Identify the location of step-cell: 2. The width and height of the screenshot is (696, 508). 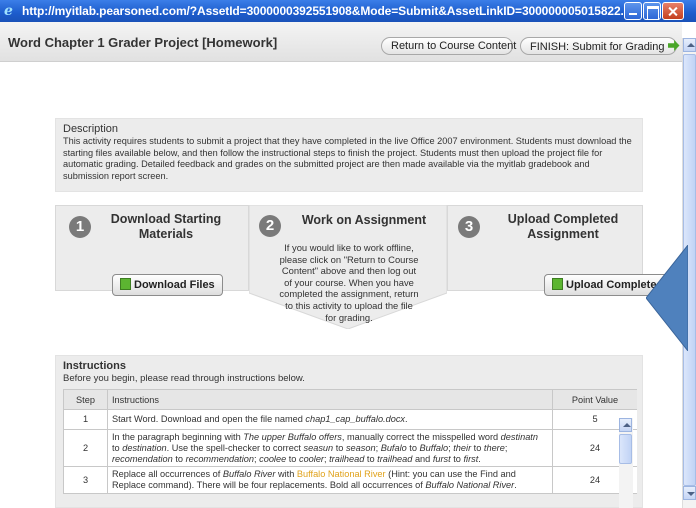
(85, 448).